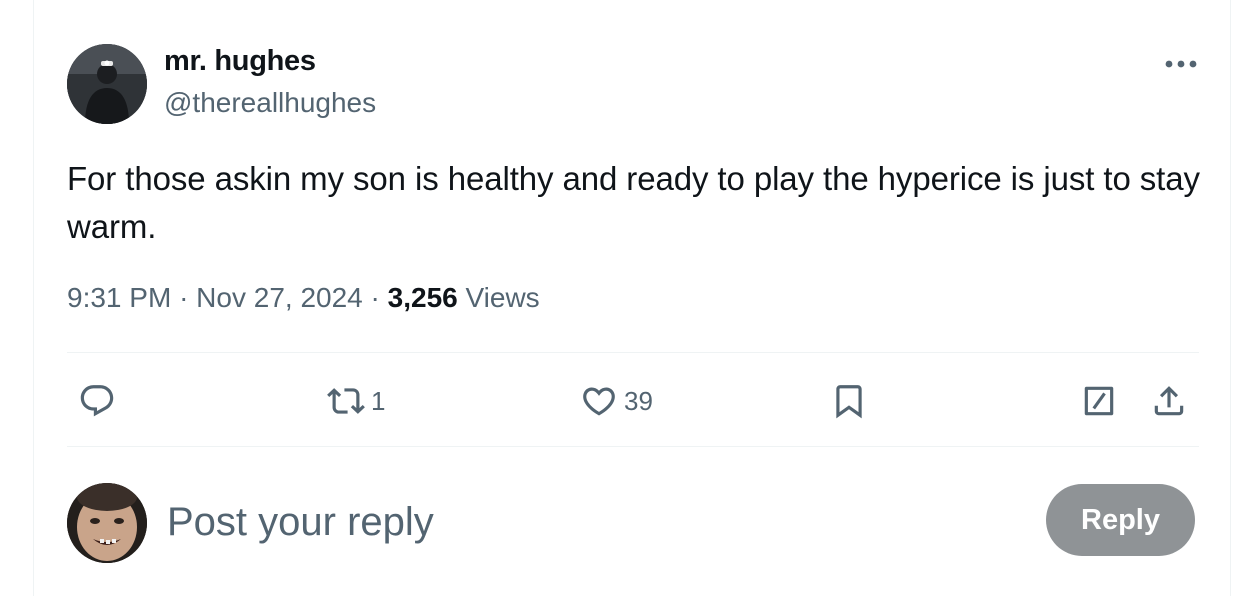 This screenshot has width=1250, height=596. I want to click on divider-bottom, so click(633, 446).